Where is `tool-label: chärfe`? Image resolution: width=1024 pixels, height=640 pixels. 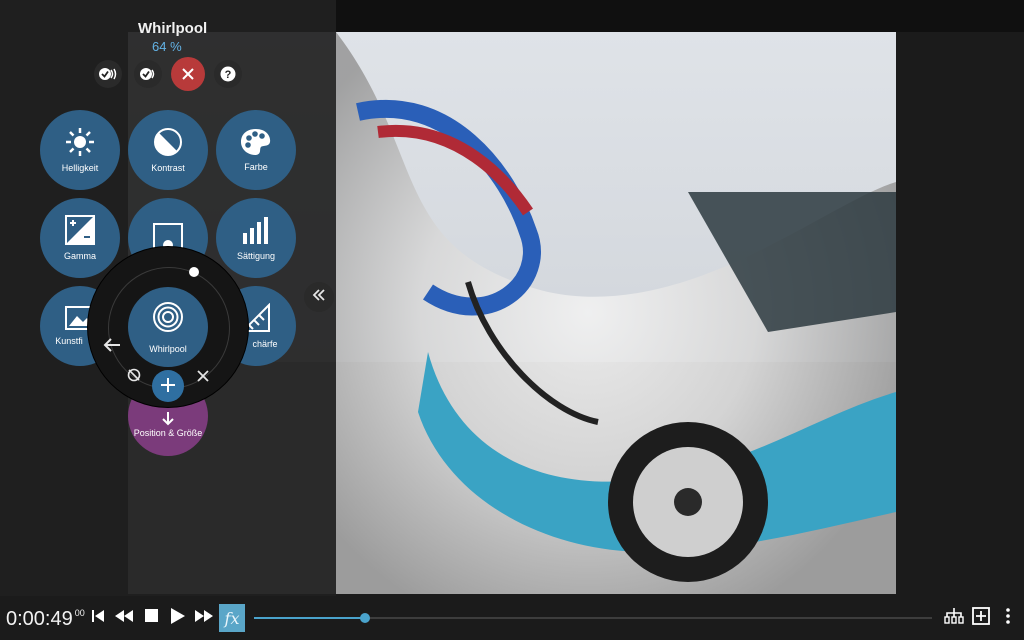 tool-label: chärfe is located at coordinates (265, 344).